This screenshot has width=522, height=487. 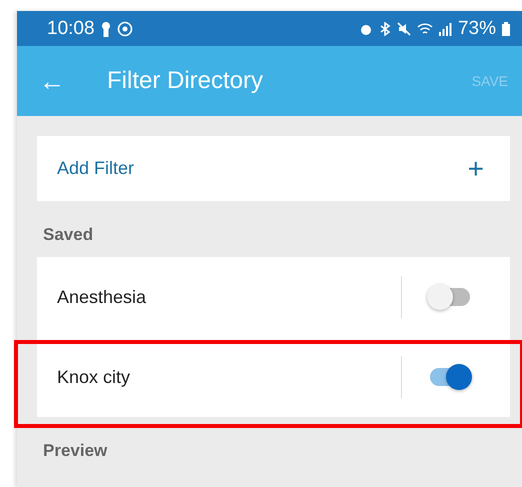 What do you see at coordinates (185, 81) in the screenshot?
I see `screen-title: Filter Directory` at bounding box center [185, 81].